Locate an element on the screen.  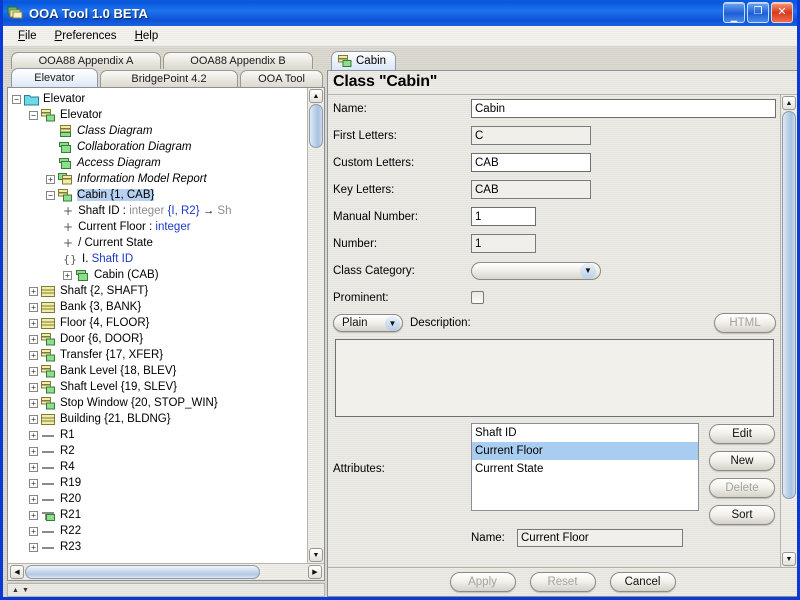
menu-preferences: Preferences is located at coordinates (86, 36).